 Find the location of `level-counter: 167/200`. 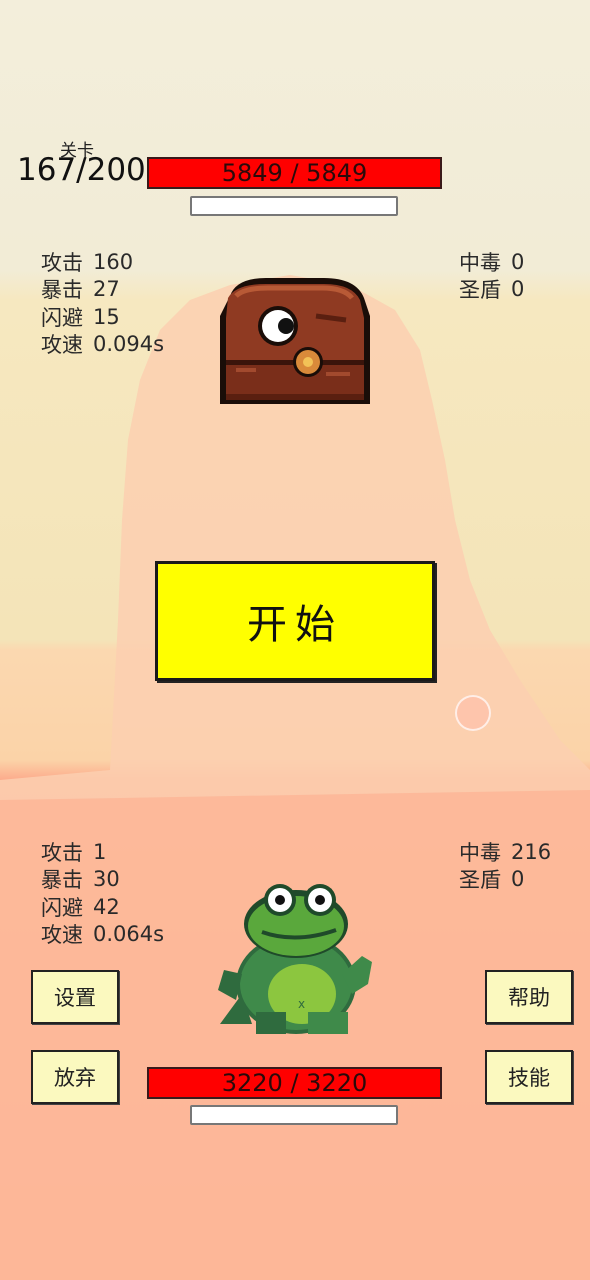

level-counter: 167/200 is located at coordinates (81, 170).